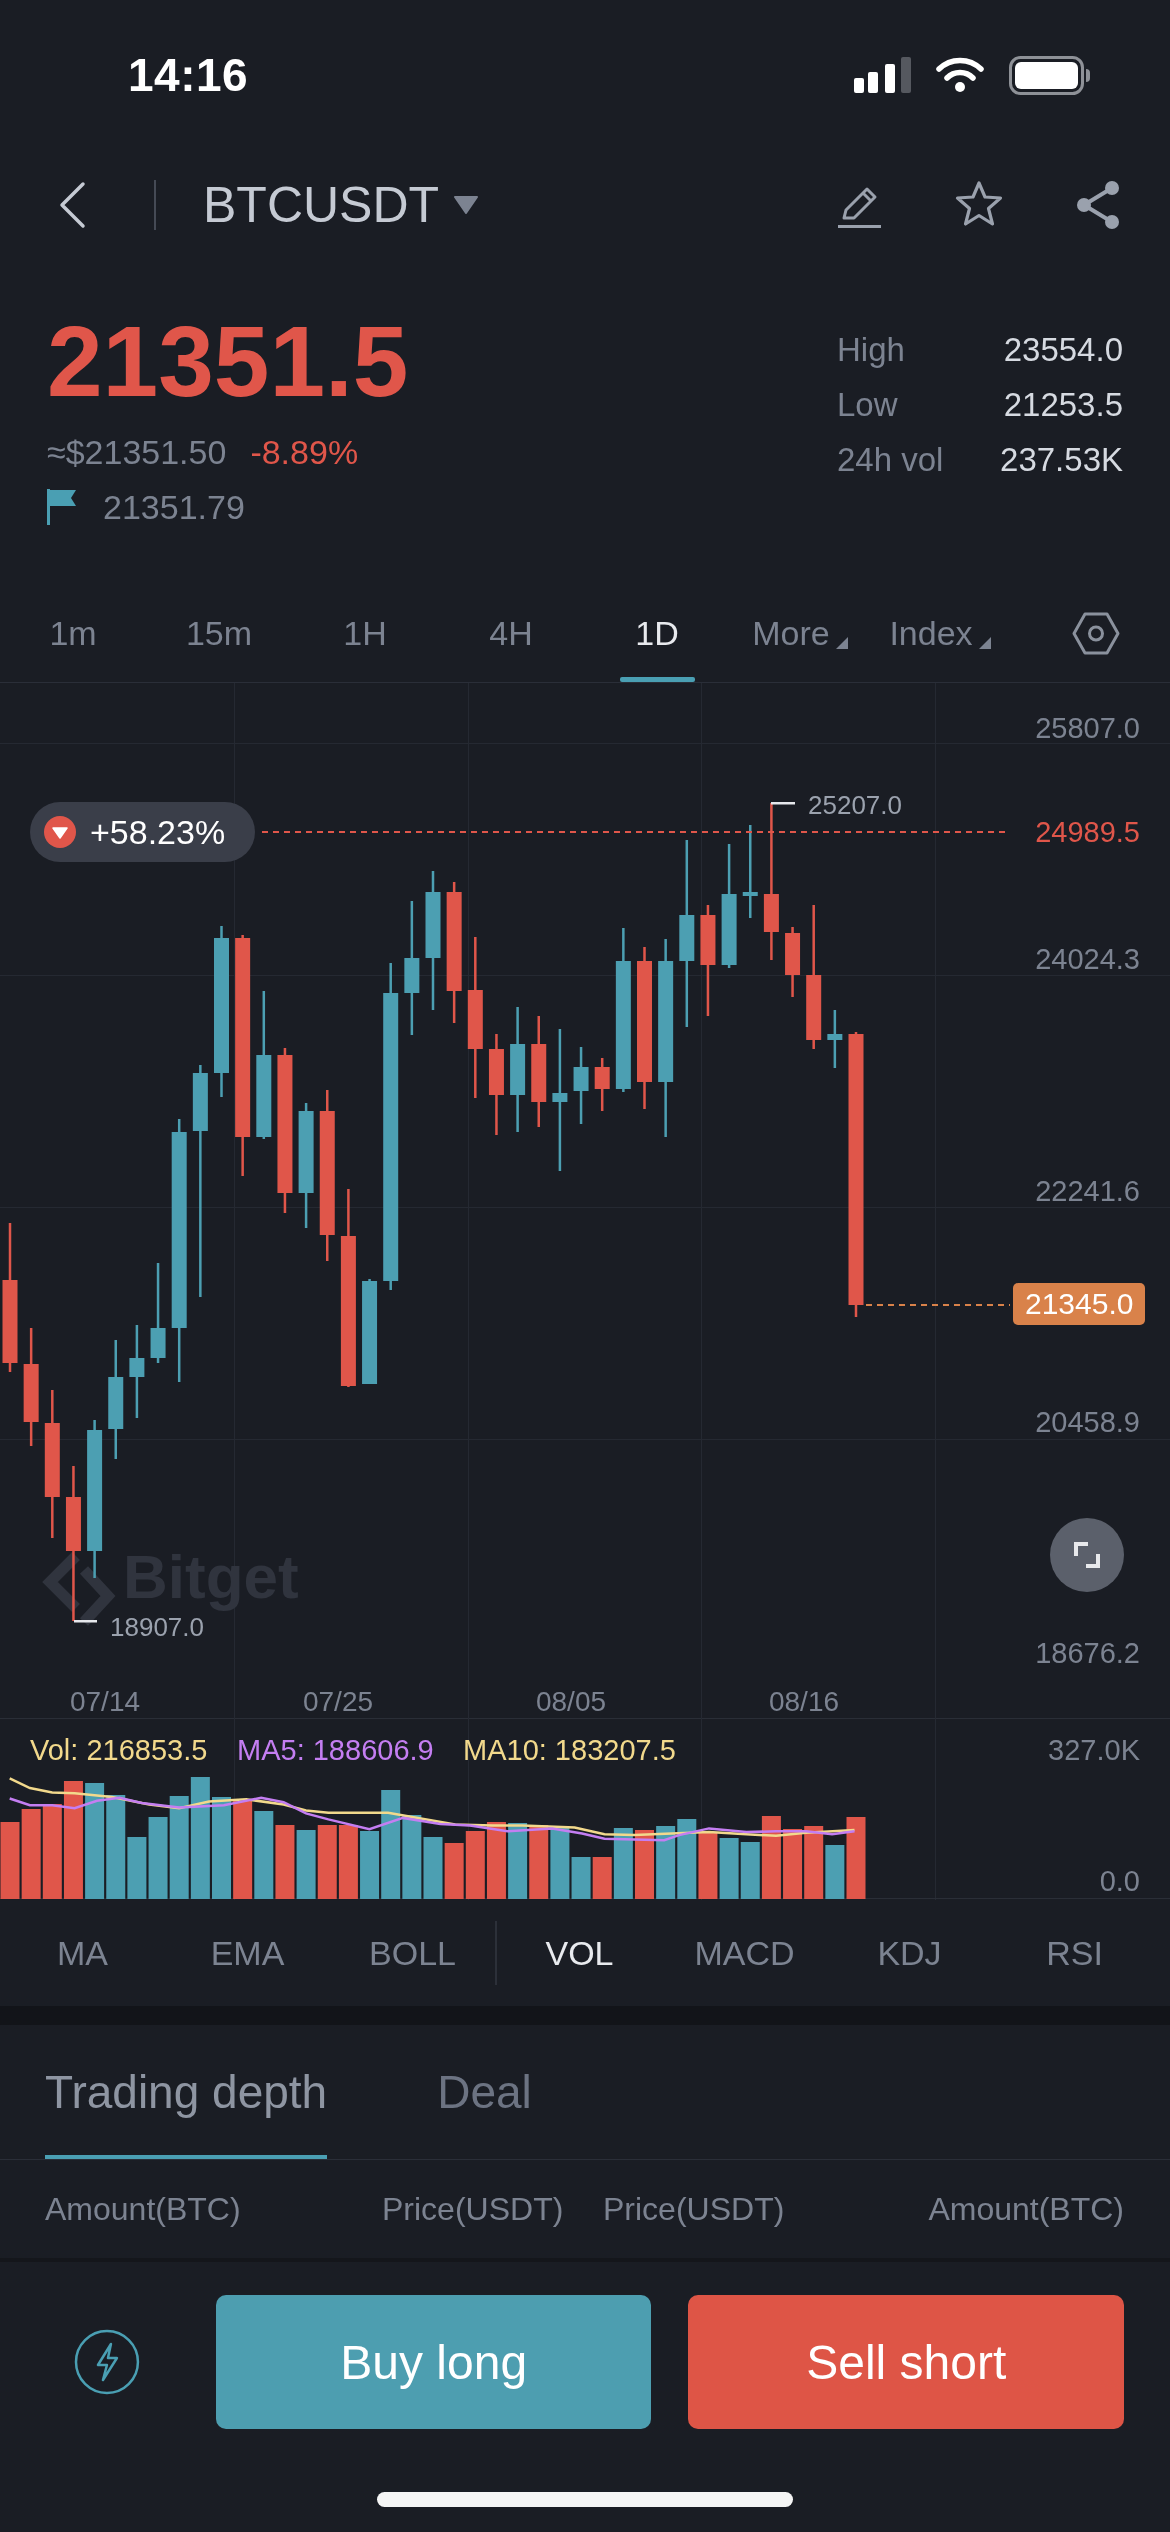 Image resolution: width=1170 pixels, height=2532 pixels. Describe the element at coordinates (247, 1953) in the screenshot. I see `indicator-tab: EMA` at that location.